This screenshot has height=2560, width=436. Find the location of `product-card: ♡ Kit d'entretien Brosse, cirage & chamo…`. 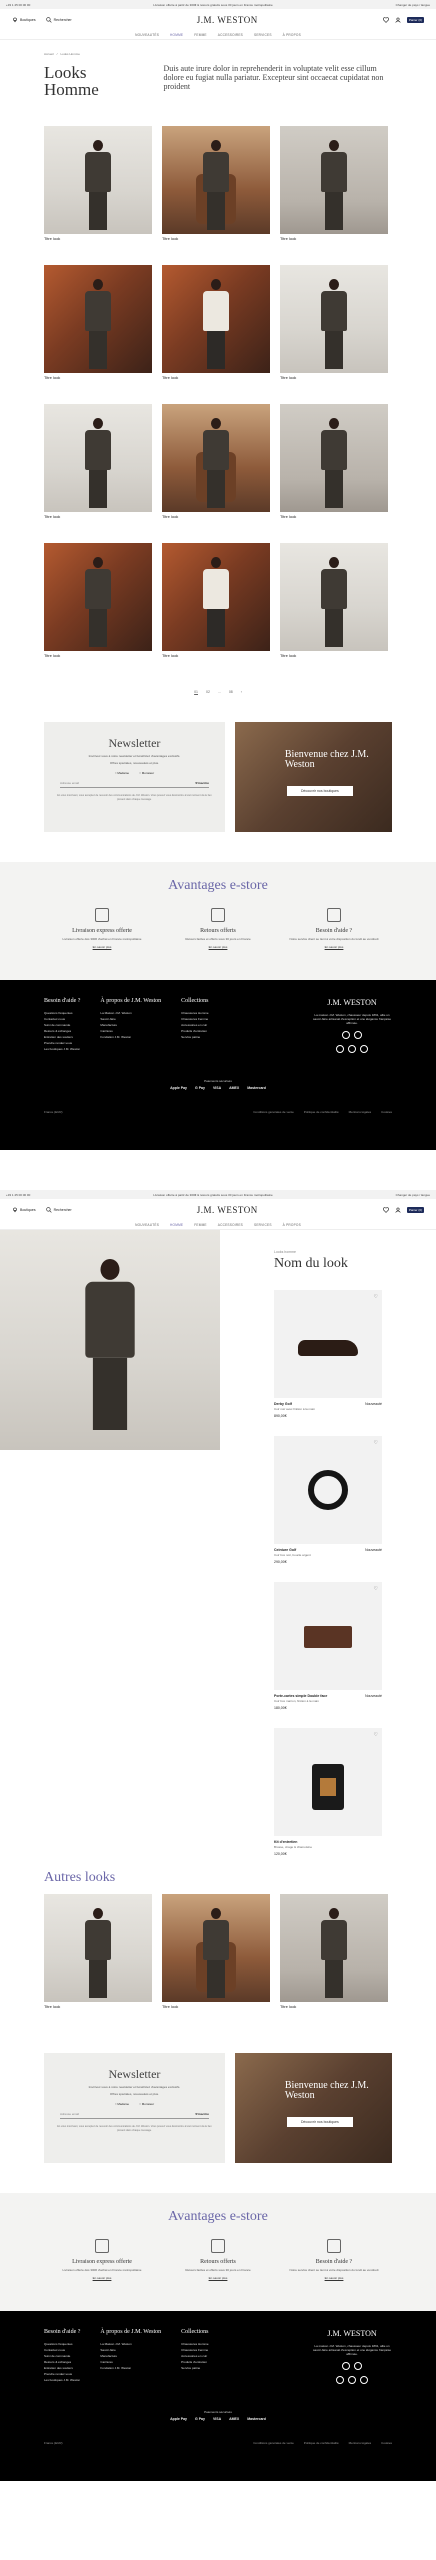

product-card: ♡ Kit d'entretien Brosse, cirage & chamo… is located at coordinates (328, 1792).